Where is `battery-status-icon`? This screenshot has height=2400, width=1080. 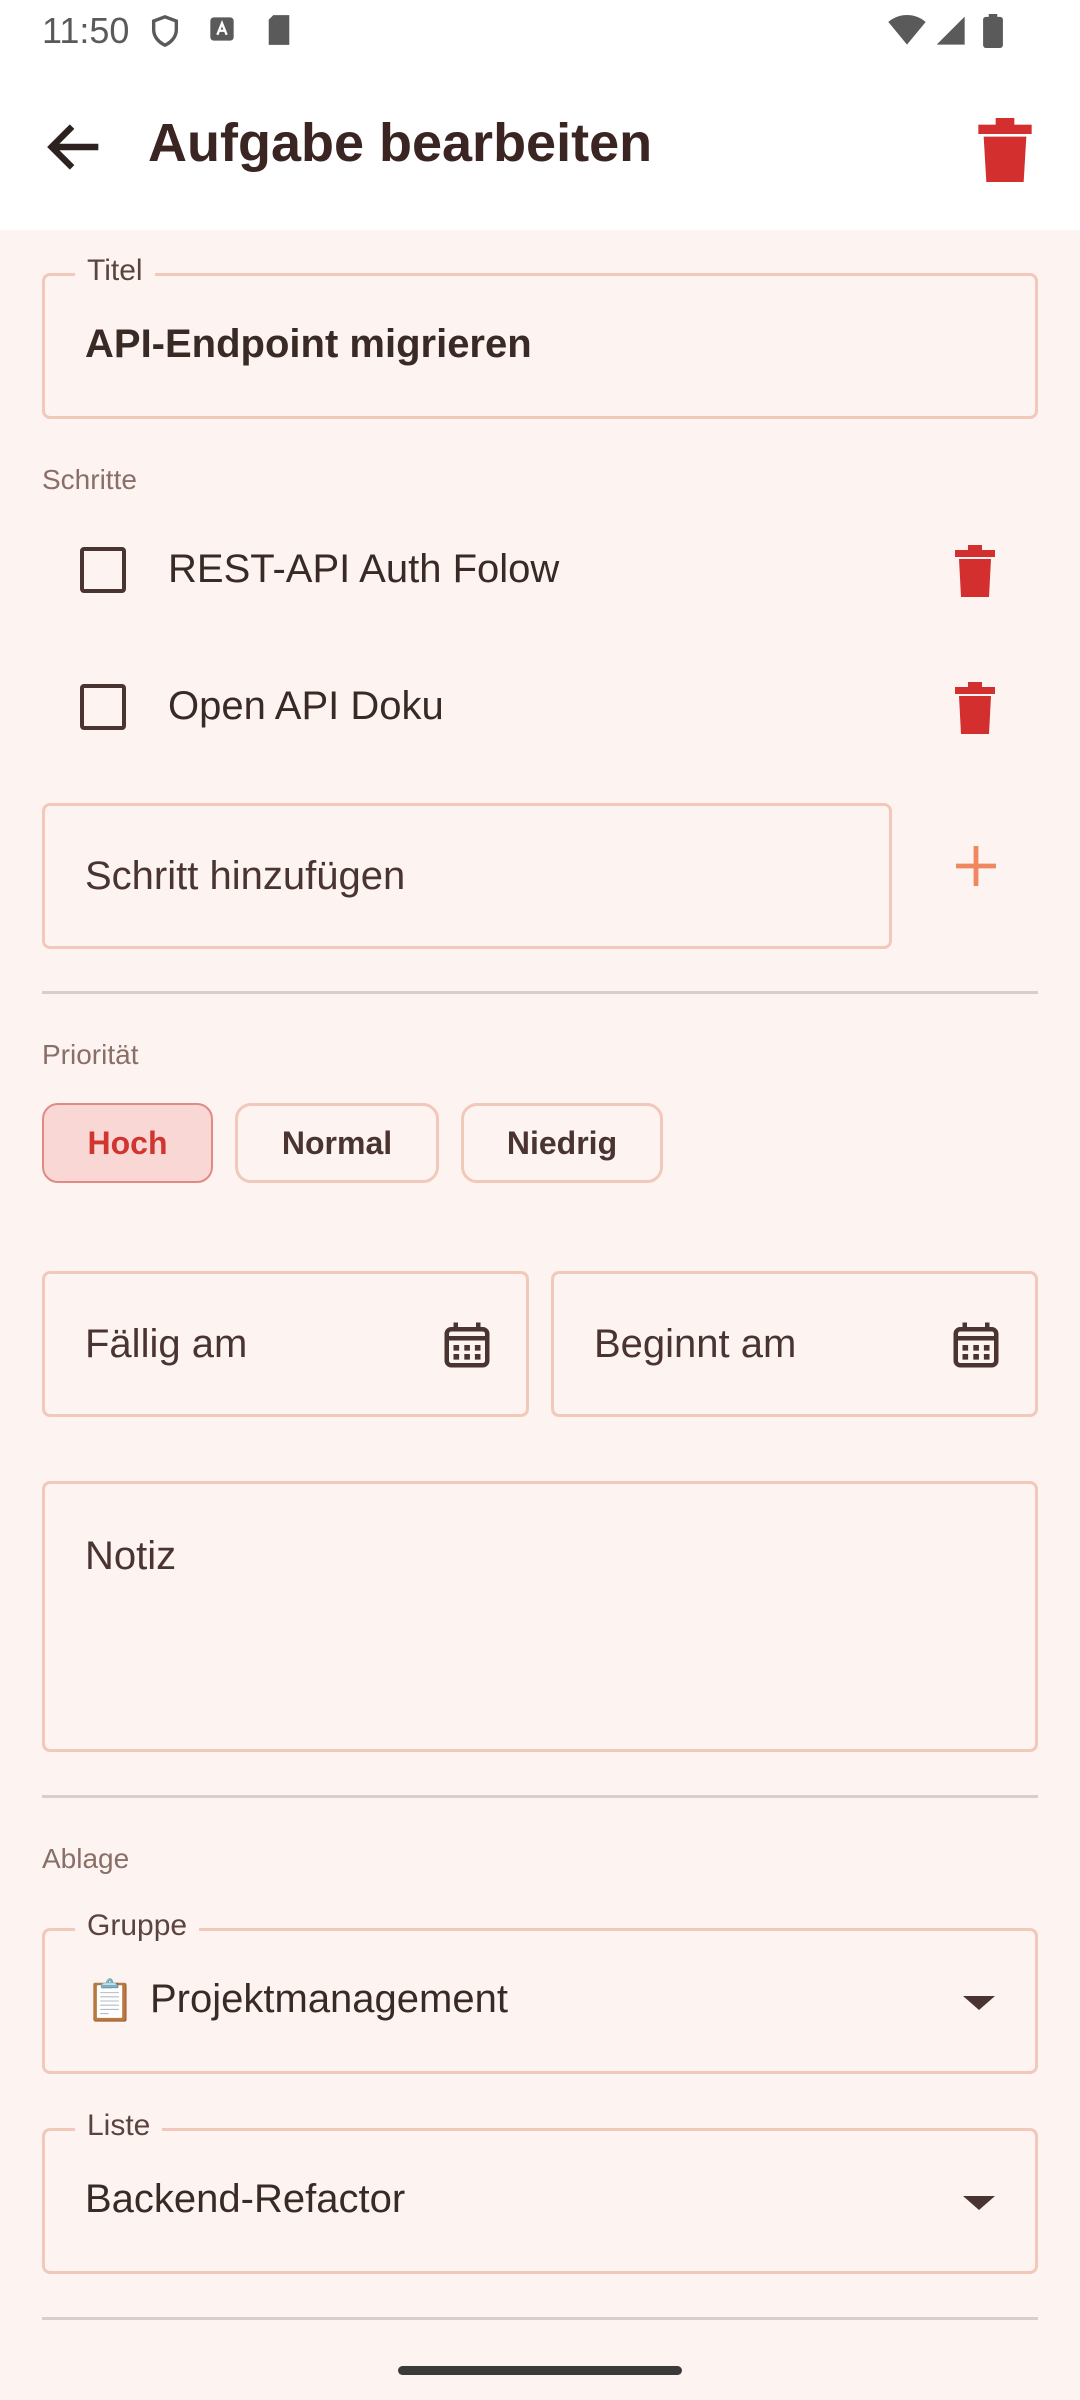 battery-status-icon is located at coordinates (993, 31).